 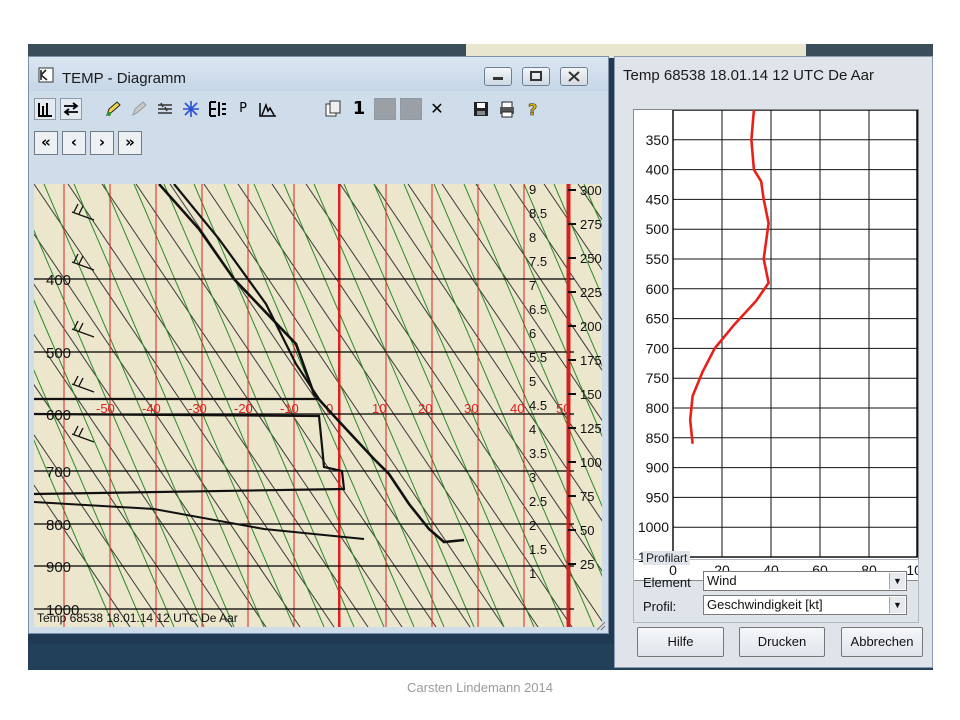 I want to click on profile-select: Geschwindigkeit [kt] ▼, so click(x=805, y=605).